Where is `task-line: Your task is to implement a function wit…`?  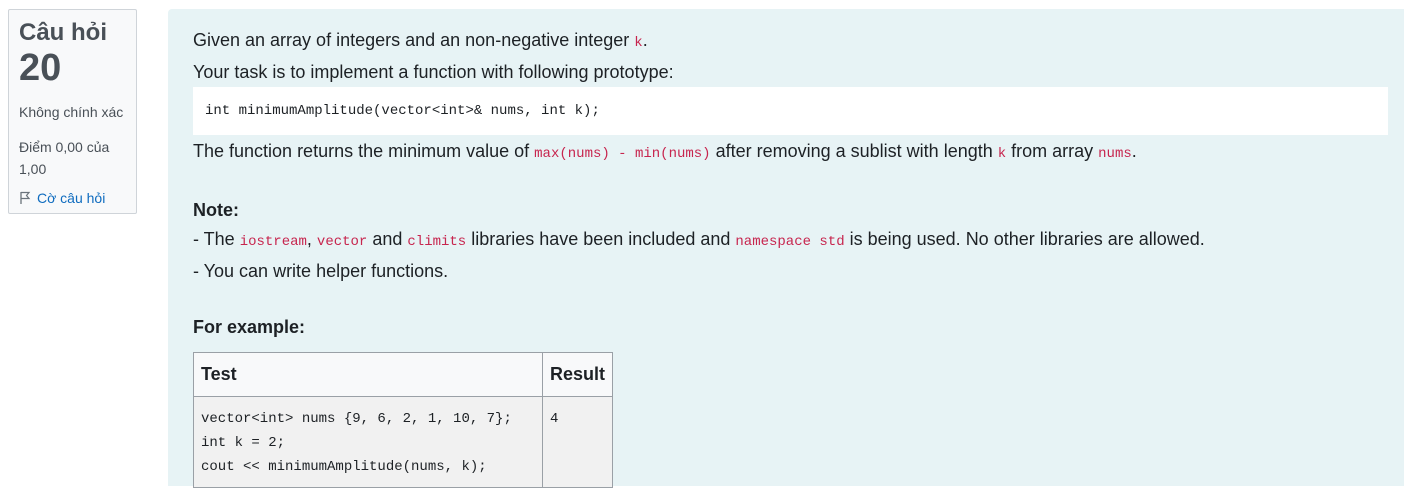
task-line: Your task is to implement a function wit… is located at coordinates (433, 72).